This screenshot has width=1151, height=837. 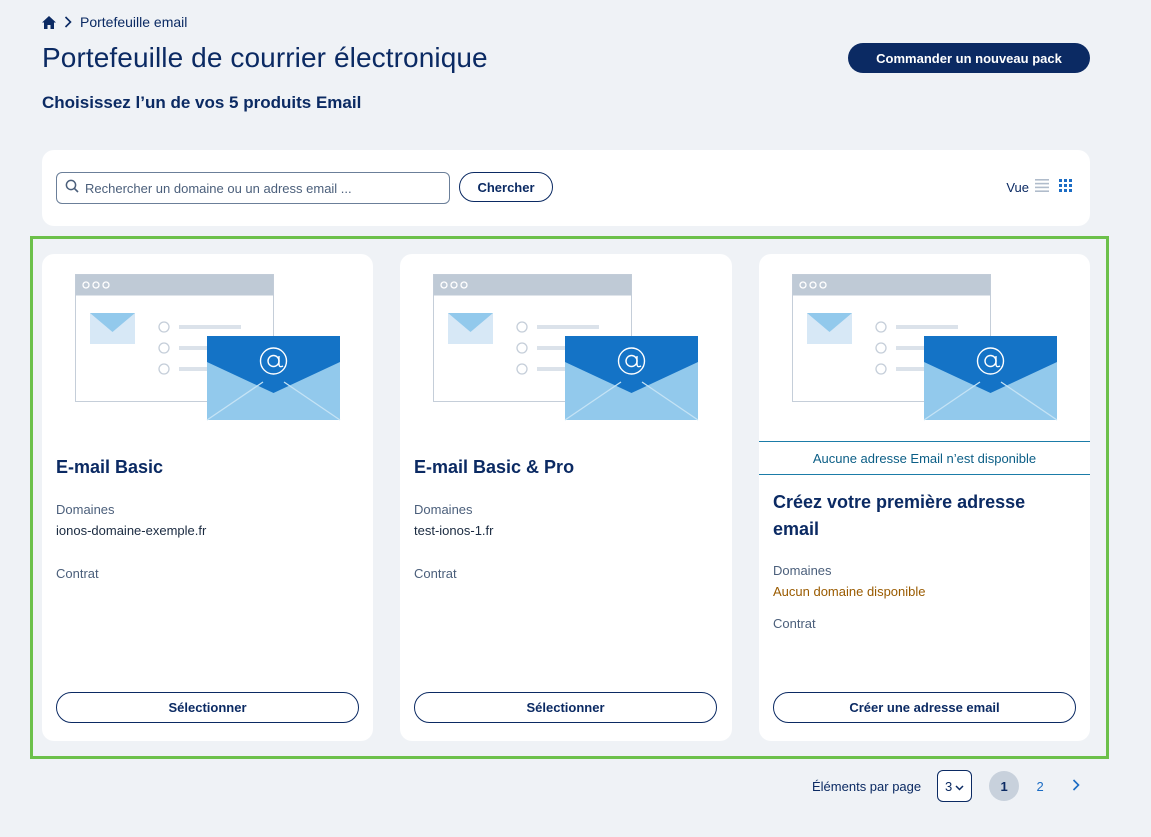 What do you see at coordinates (899, 515) in the screenshot?
I see `card-title: Créez votre première adresse email` at bounding box center [899, 515].